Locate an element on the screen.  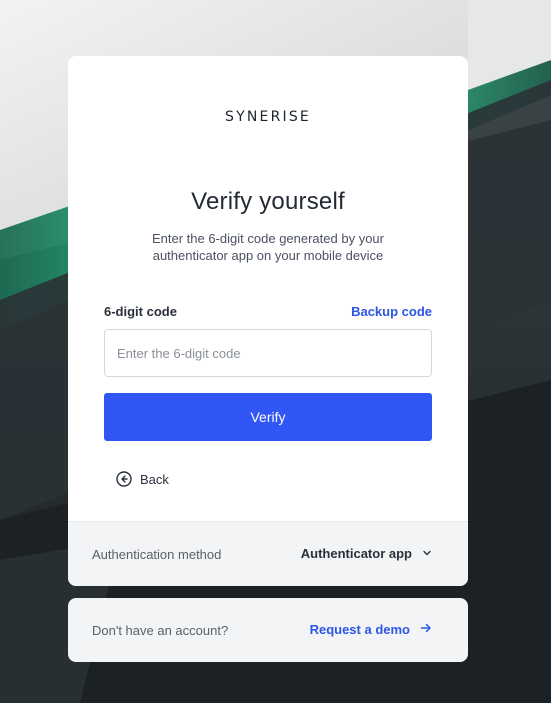
no-account-text: Don't have an account? is located at coordinates (160, 630).